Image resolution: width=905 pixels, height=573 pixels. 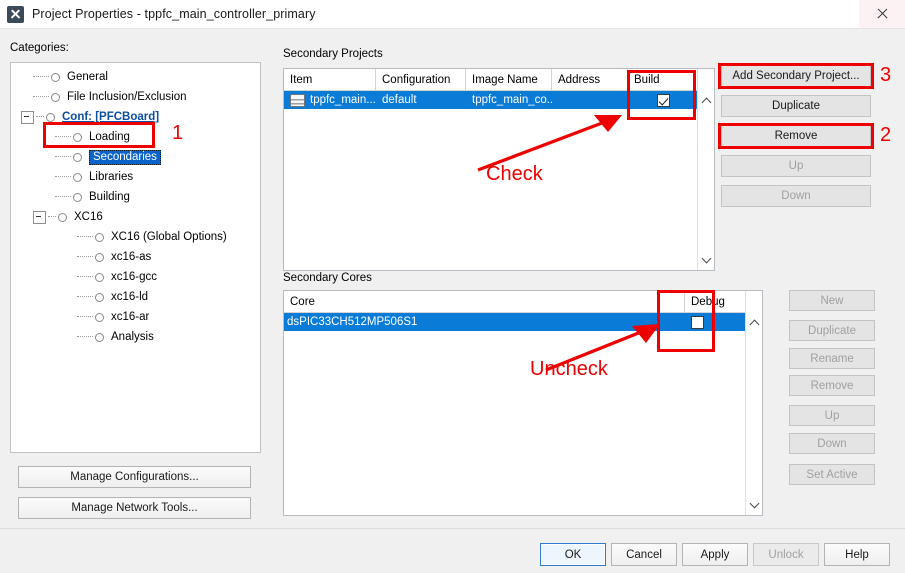 I want to click on sidebar-item-label: Secondaries, so click(x=125, y=157).